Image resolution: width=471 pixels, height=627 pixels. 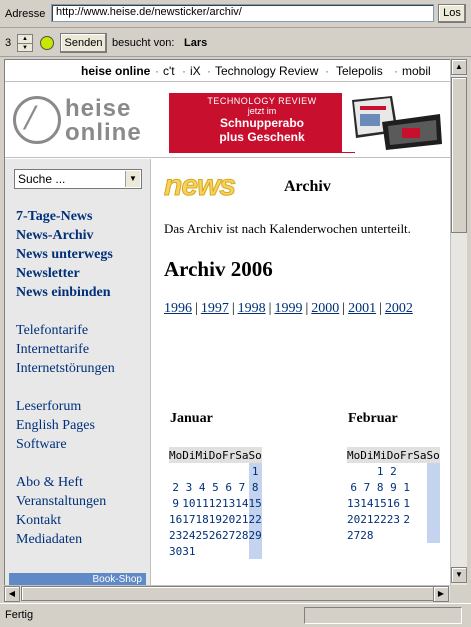 I want to click on nav-ix: iX, so click(x=195, y=71).